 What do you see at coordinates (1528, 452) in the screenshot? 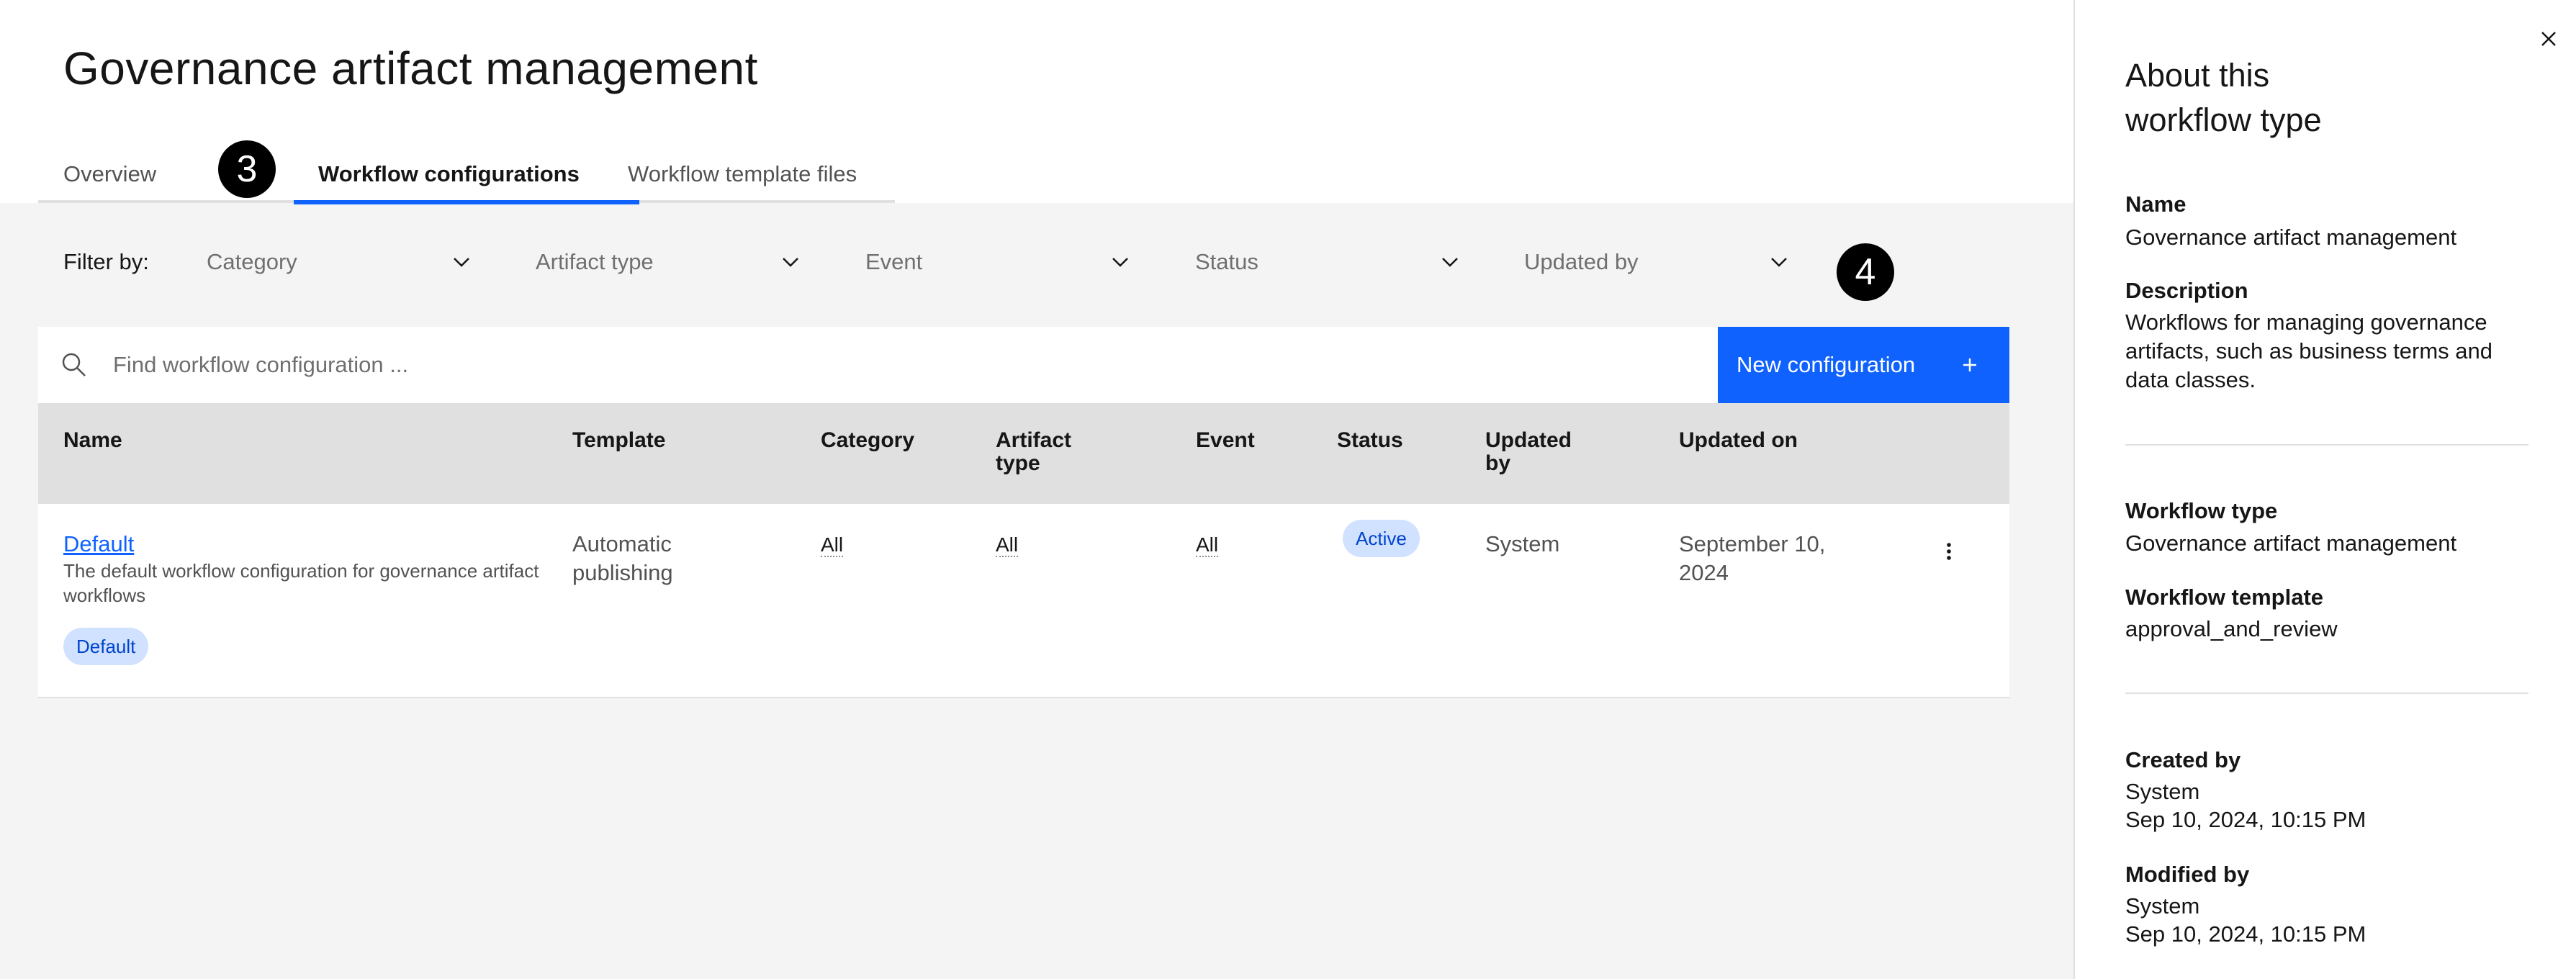
I see `column-header-updated-by: Updated by` at bounding box center [1528, 452].